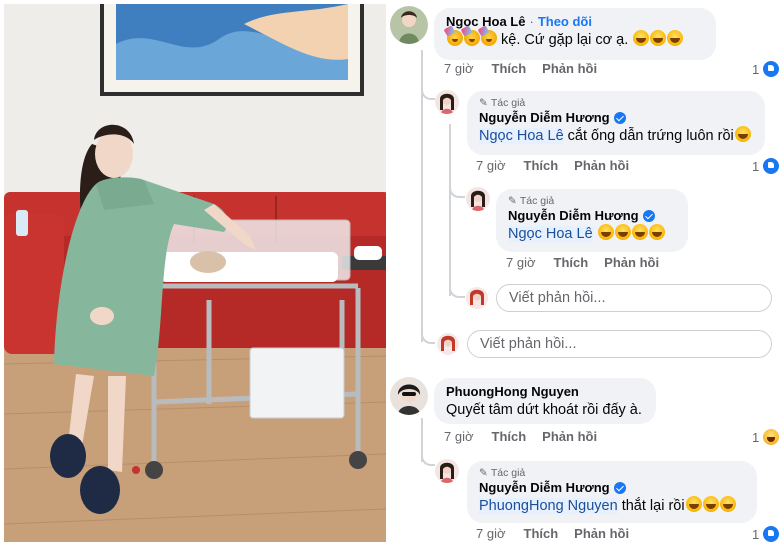 This screenshot has height=546, width=780. What do you see at coordinates (548, 506) in the screenshot?
I see `mention-link: PhuongHong Nguyen` at bounding box center [548, 506].